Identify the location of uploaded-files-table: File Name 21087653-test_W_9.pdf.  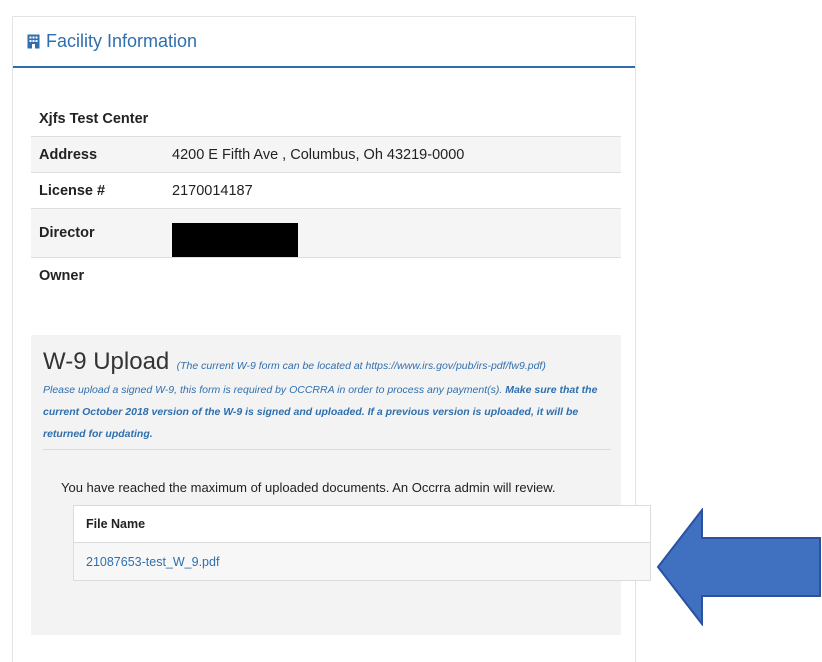
(362, 543).